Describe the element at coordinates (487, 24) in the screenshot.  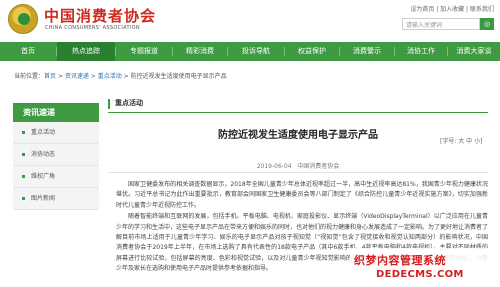
I see `search-button: ◎` at that location.